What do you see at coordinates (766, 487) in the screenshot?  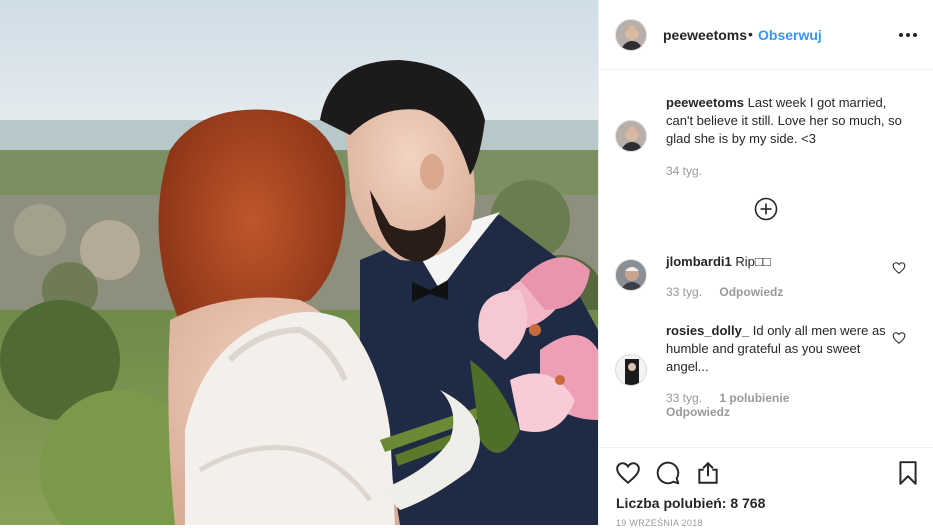 I see `post-actions: Liczba polubień: 8 768 19 września 2018` at bounding box center [766, 487].